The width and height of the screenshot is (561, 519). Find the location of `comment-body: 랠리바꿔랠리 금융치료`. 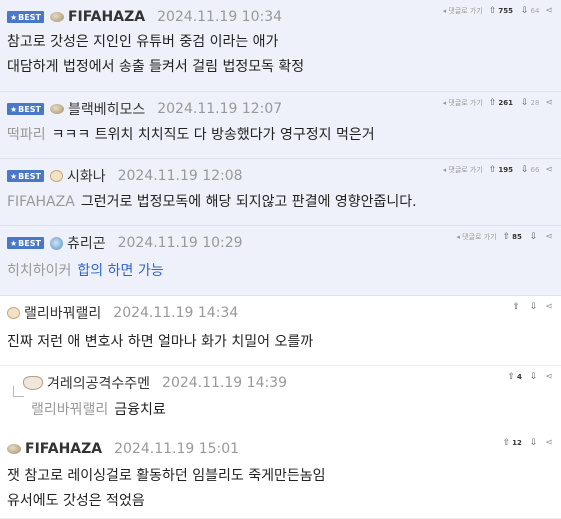

comment-body: 랠리바꿔랠리 금융치료 is located at coordinates (98, 410).